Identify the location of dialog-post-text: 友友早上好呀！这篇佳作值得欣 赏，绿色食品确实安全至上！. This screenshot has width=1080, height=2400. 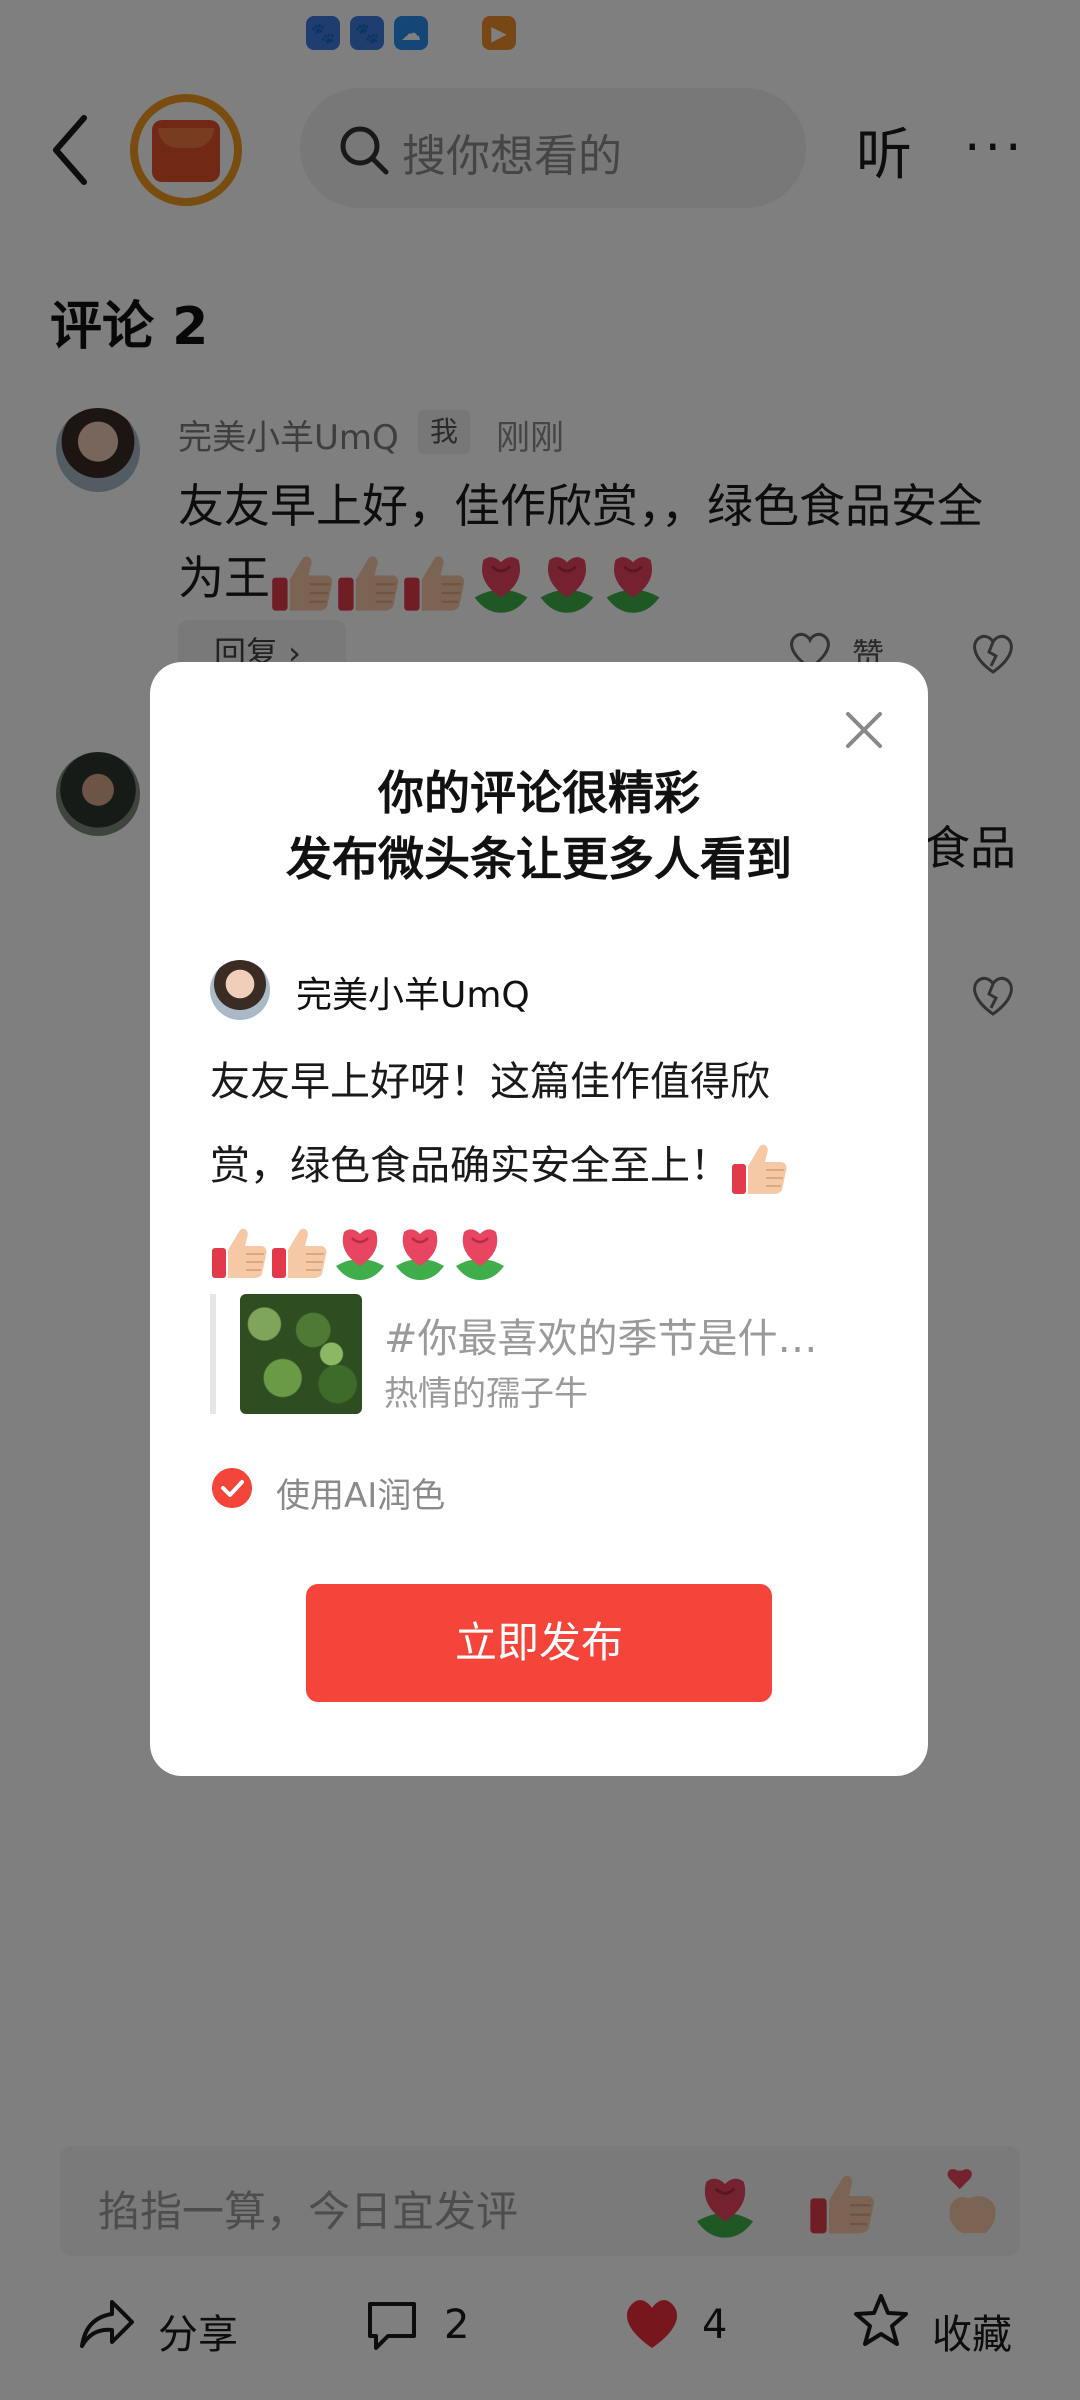
(535, 1166).